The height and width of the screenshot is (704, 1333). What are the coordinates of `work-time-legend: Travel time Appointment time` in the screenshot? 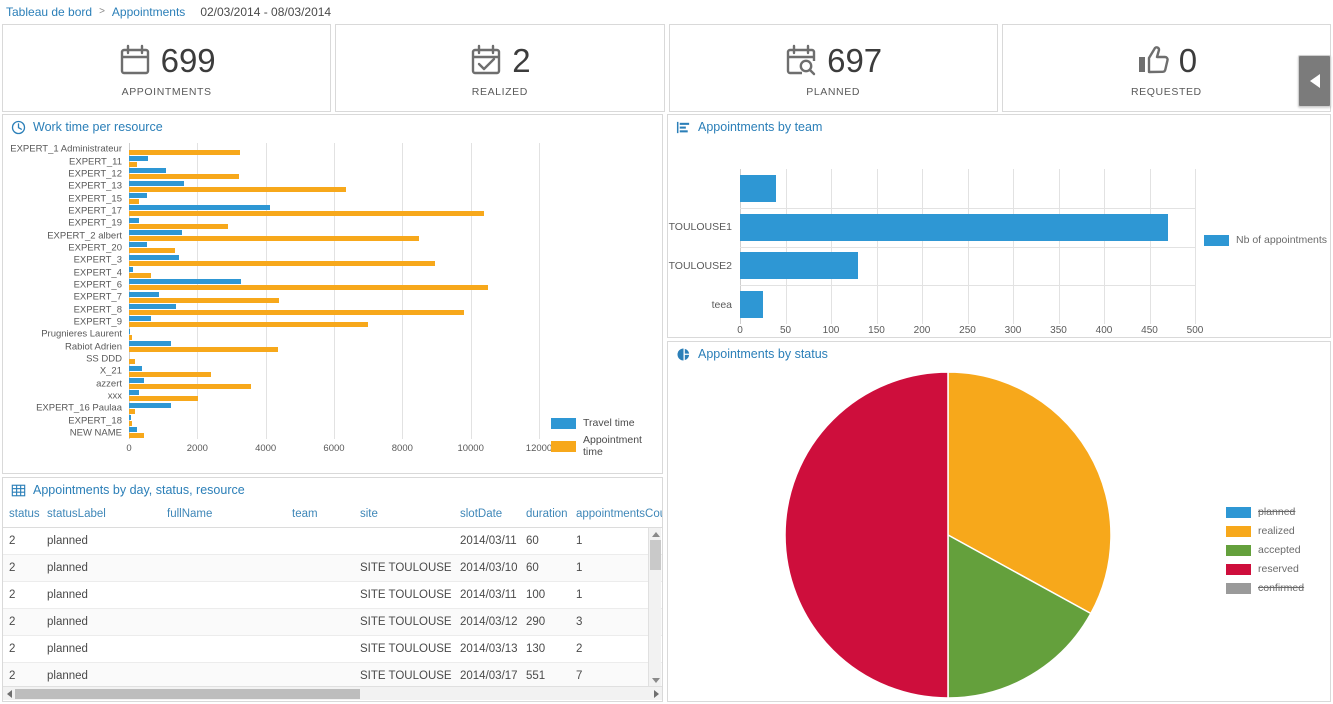 It's located at (606, 437).